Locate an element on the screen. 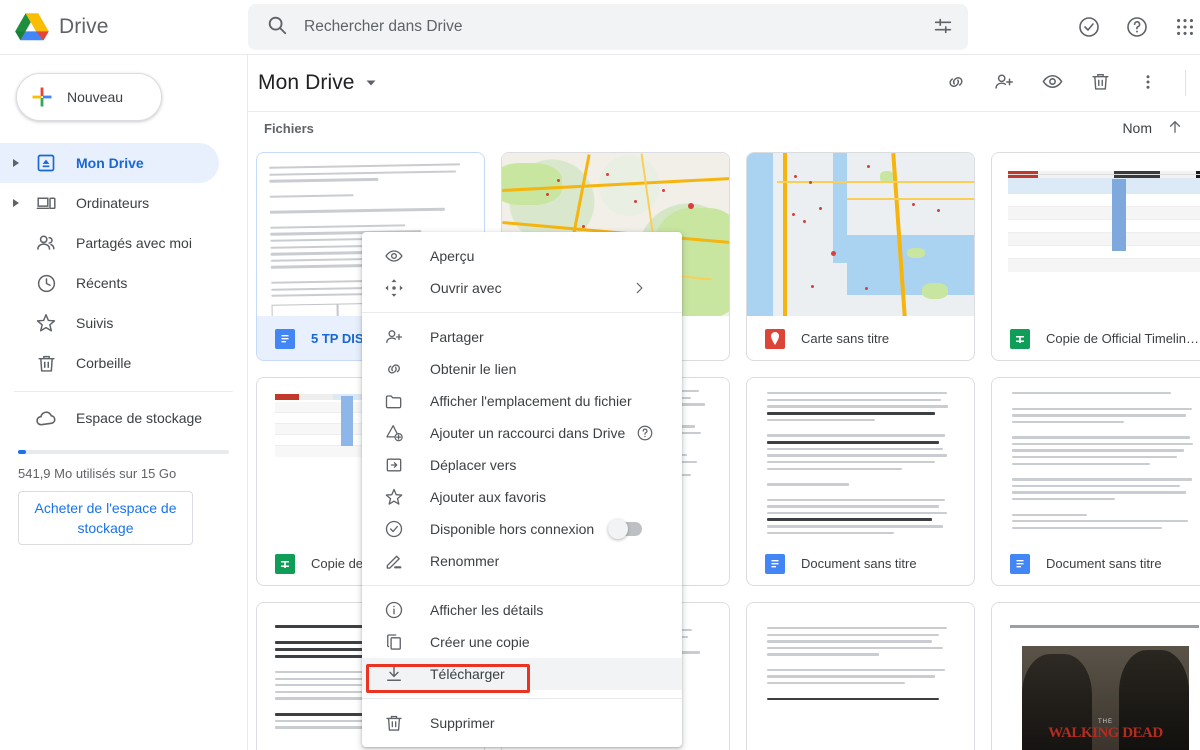 Image resolution: width=1200 pixels, height=750 pixels. move-to-icon is located at coordinates (394, 465).